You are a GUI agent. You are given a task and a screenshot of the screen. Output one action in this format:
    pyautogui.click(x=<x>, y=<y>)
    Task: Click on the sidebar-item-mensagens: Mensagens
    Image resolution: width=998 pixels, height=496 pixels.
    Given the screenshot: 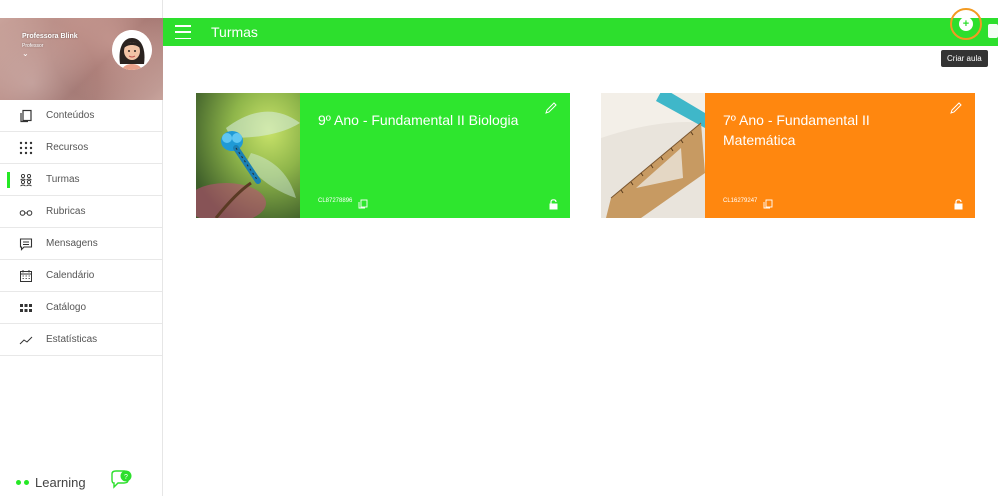 What is the action you would take?
    pyautogui.click(x=81, y=244)
    